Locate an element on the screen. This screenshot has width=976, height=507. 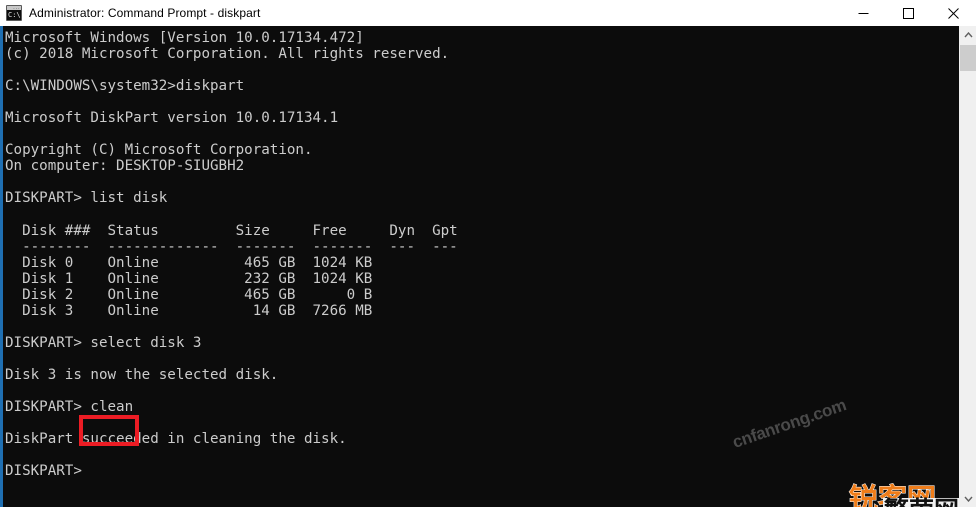
close-button is located at coordinates (953, 13).